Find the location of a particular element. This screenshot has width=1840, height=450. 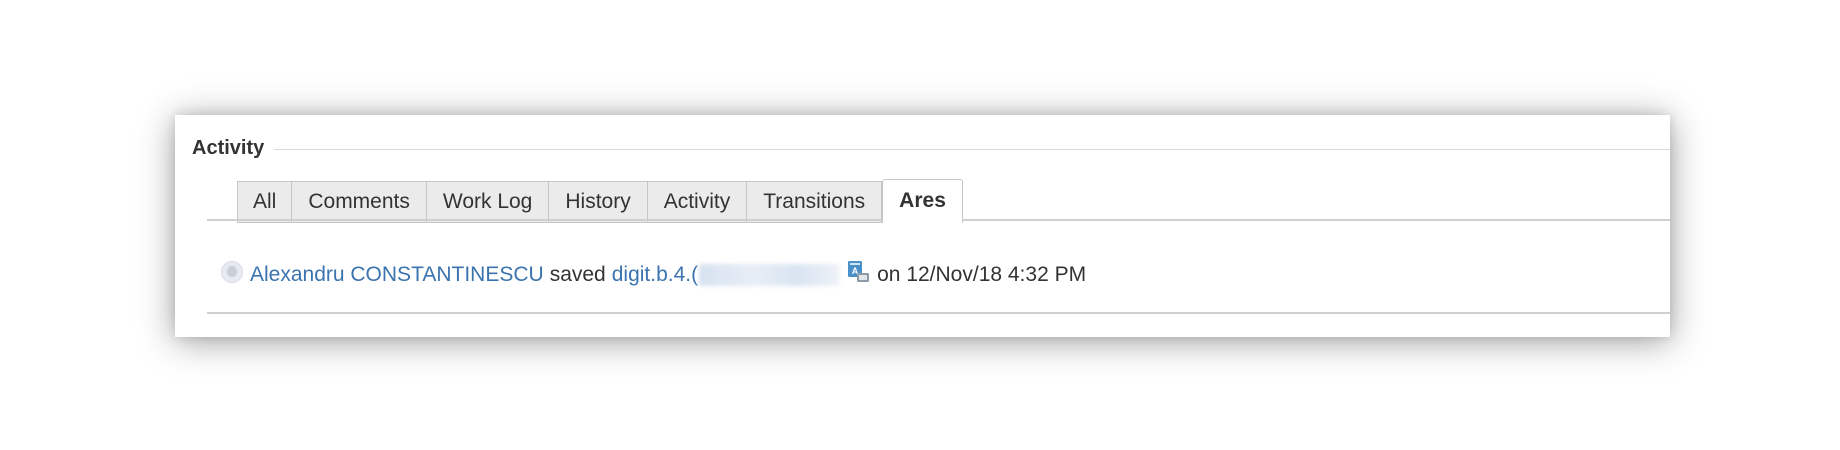

tab-work-log: Work Log is located at coordinates (487, 202).